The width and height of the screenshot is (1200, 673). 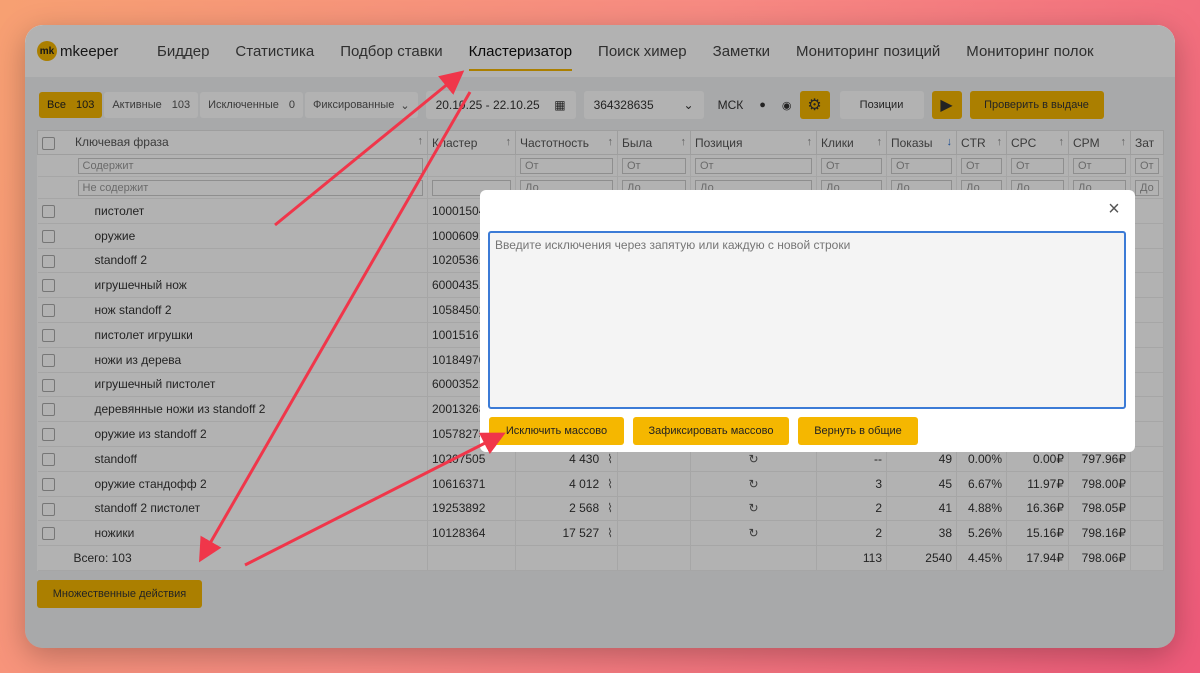 What do you see at coordinates (858, 431) in the screenshot?
I see `return-to-common-button: Вернуть в общие` at bounding box center [858, 431].